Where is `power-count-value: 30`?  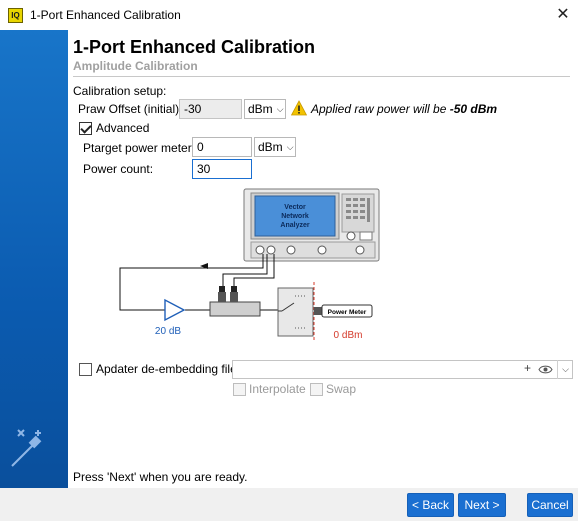 power-count-value: 30 is located at coordinates (204, 169).